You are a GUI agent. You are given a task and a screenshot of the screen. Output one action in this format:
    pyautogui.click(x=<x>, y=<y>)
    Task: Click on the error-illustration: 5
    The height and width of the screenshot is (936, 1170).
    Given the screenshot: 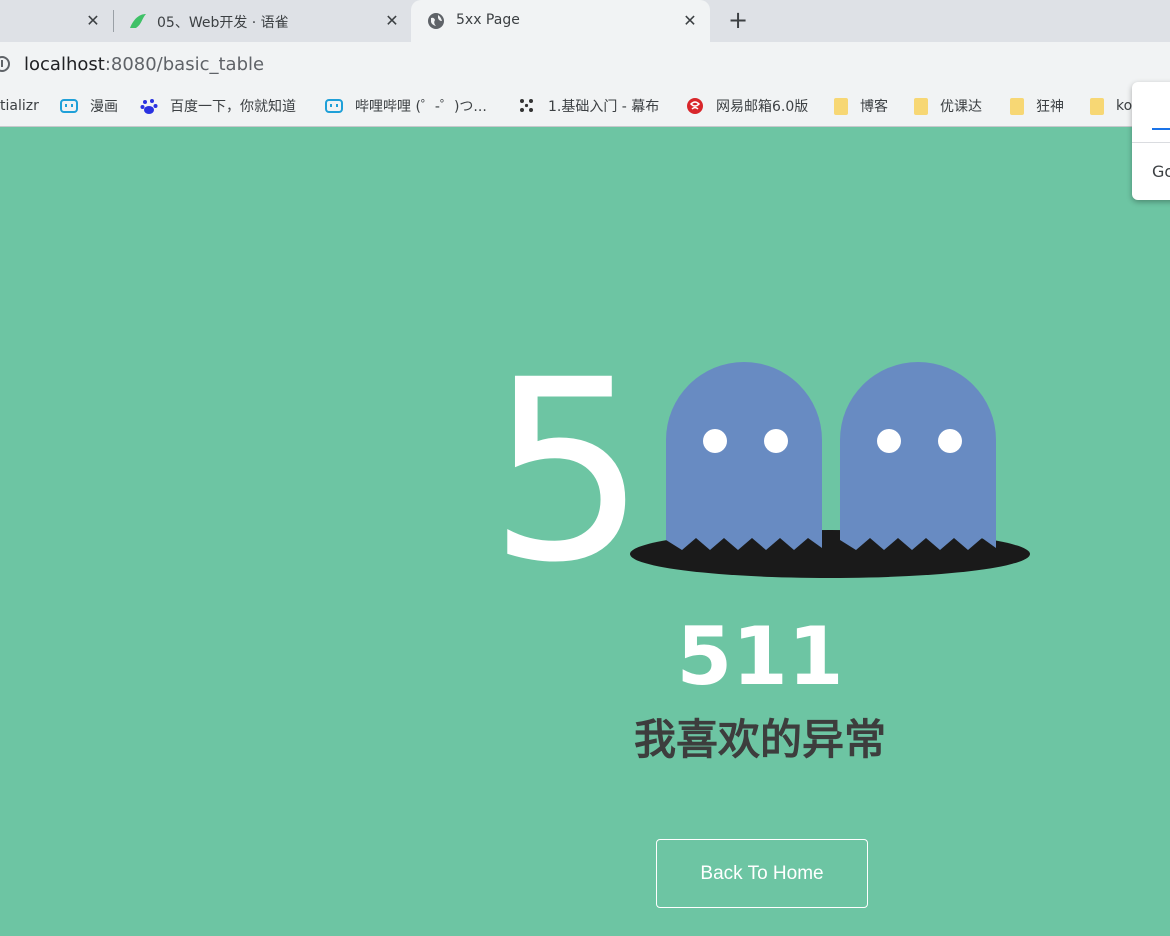 What is the action you would take?
    pyautogui.click(x=759, y=460)
    